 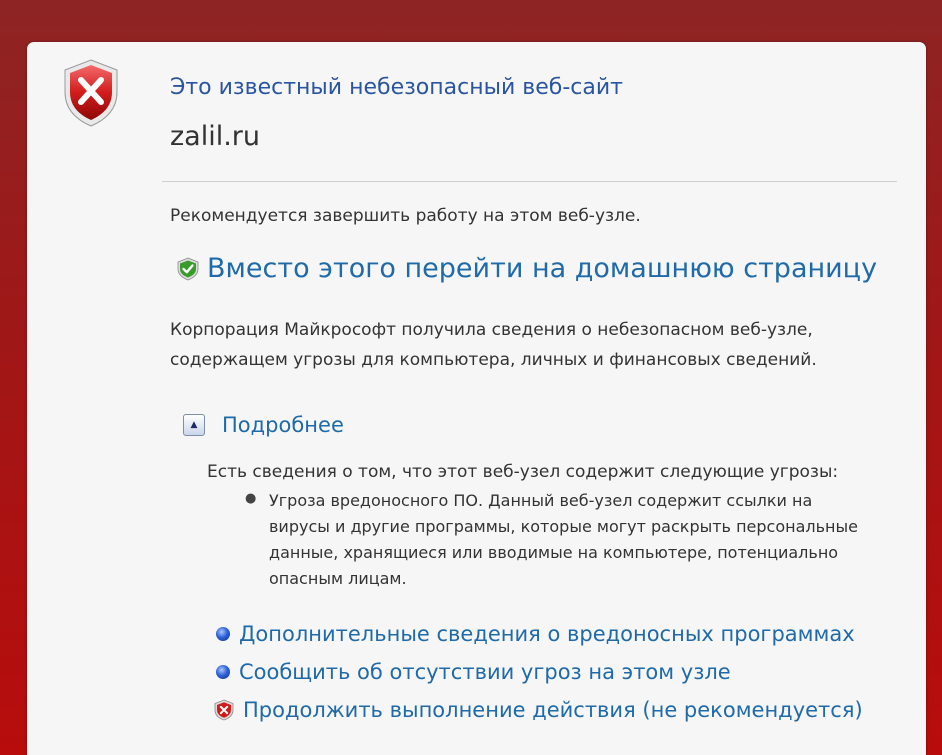 What do you see at coordinates (215, 136) in the screenshot?
I see `site-address: zalil.ru` at bounding box center [215, 136].